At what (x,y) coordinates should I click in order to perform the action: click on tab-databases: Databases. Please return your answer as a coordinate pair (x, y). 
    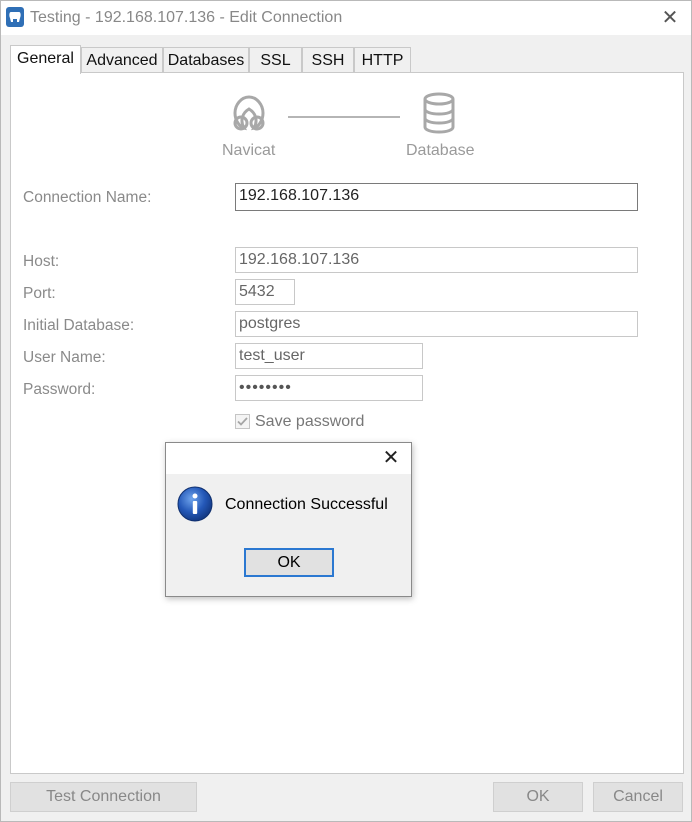
    Looking at the image, I should click on (206, 60).